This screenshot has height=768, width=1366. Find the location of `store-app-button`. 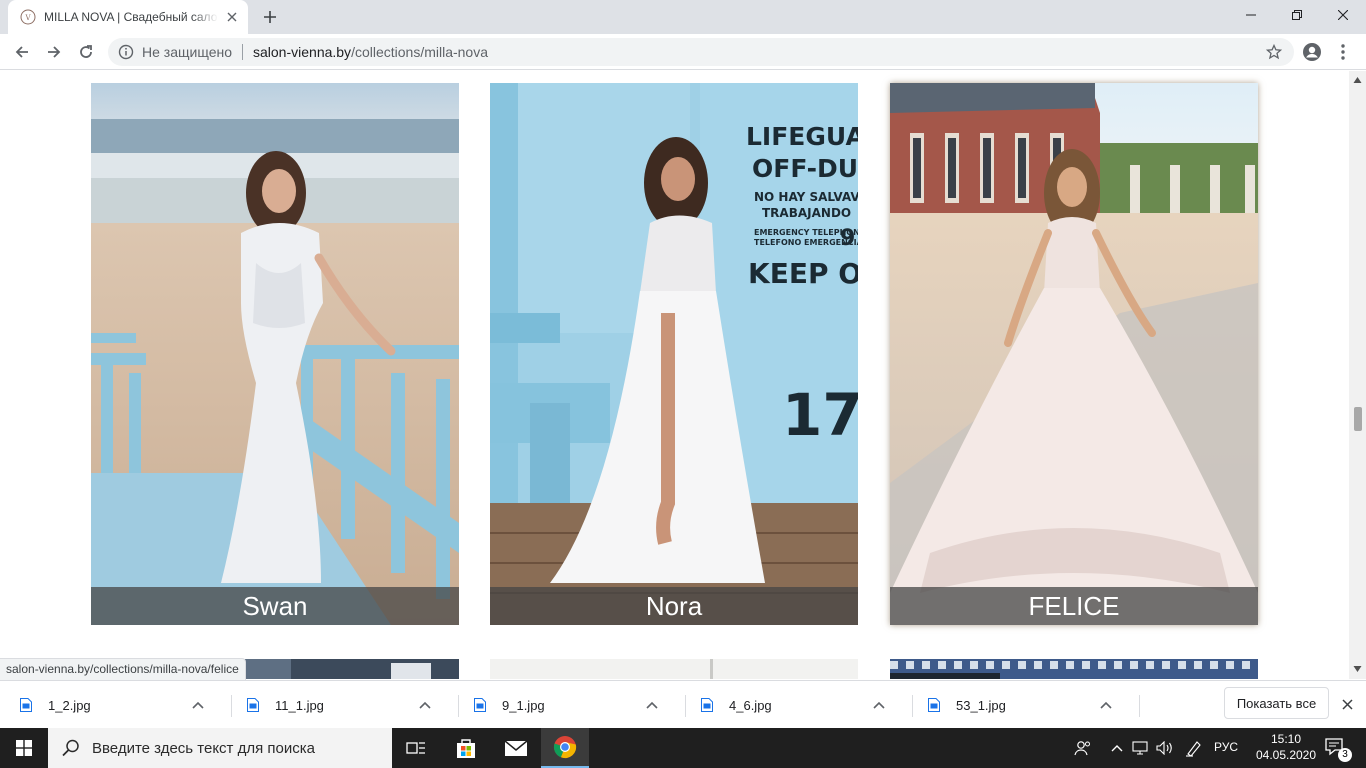

store-app-button is located at coordinates (466, 748).